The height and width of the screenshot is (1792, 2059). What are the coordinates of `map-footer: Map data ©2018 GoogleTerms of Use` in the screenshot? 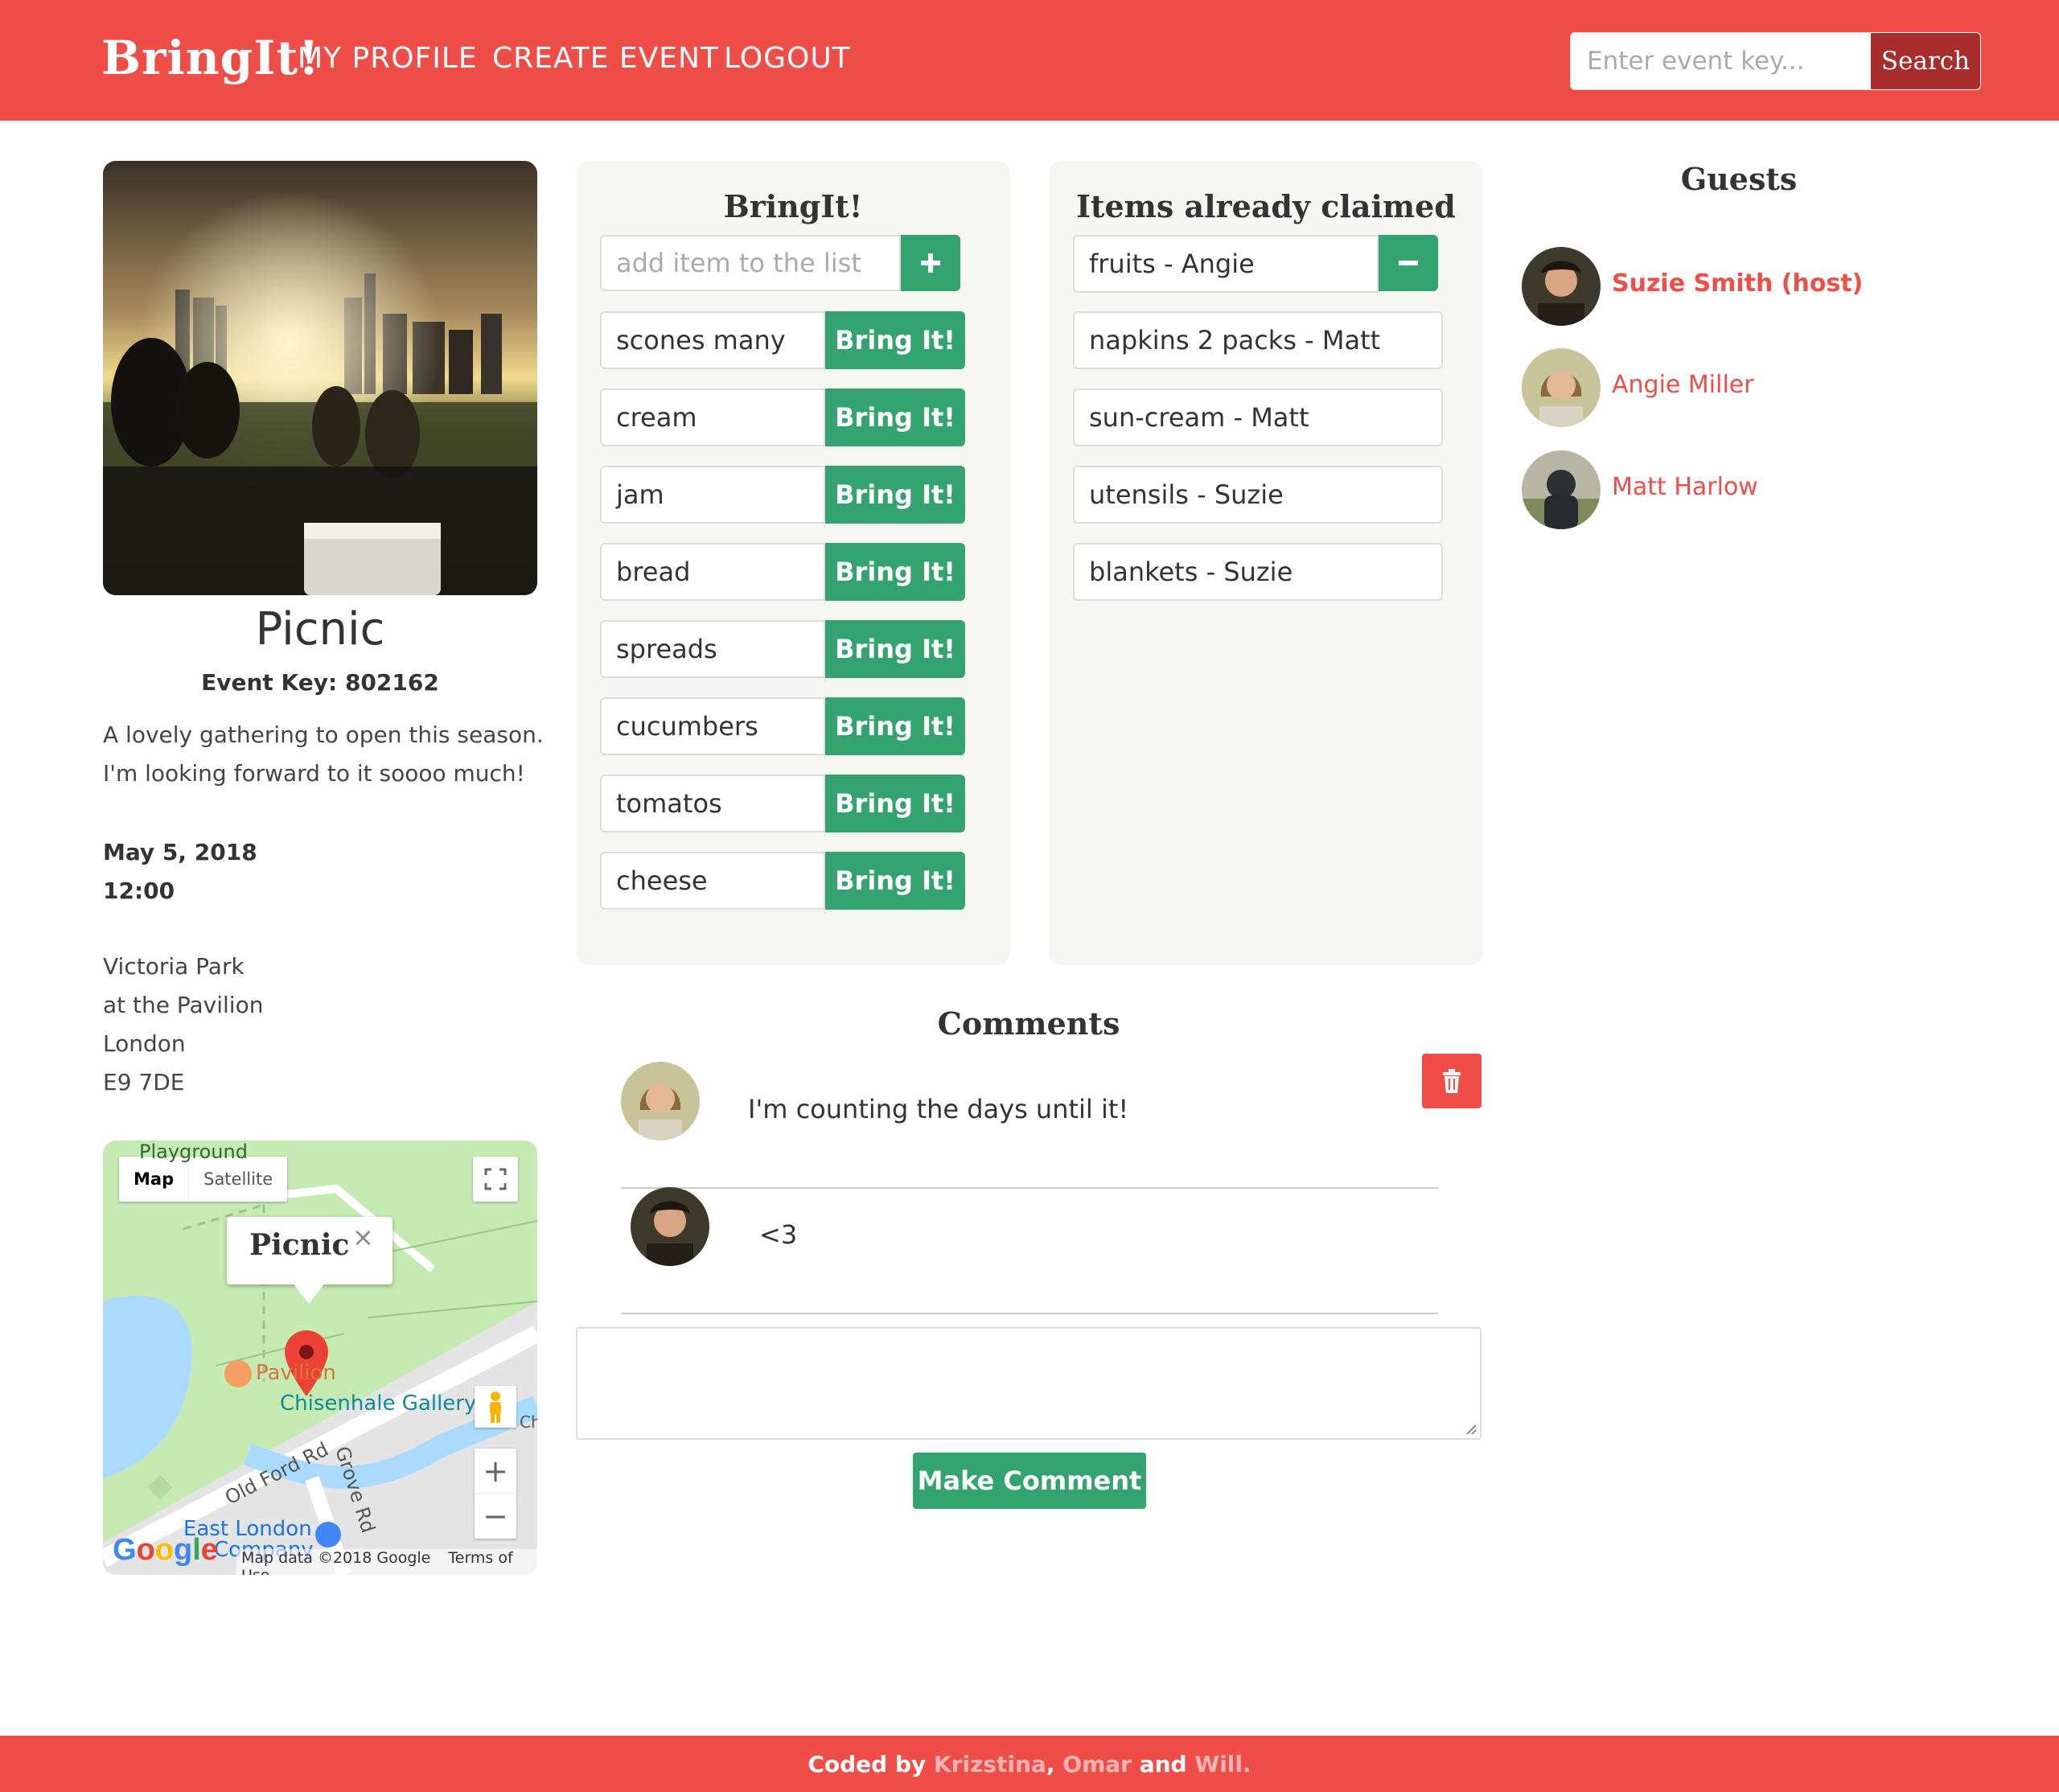 It's located at (386, 1562).